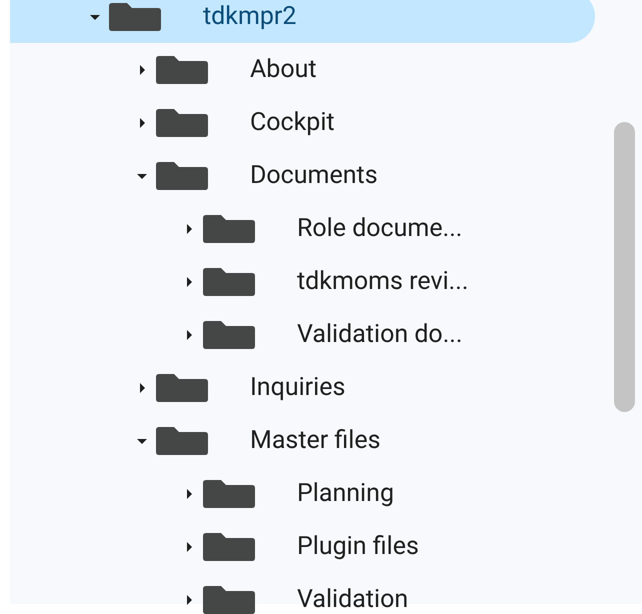  Describe the element at coordinates (358, 546) in the screenshot. I see `tree-item-label: Plugin files` at that location.